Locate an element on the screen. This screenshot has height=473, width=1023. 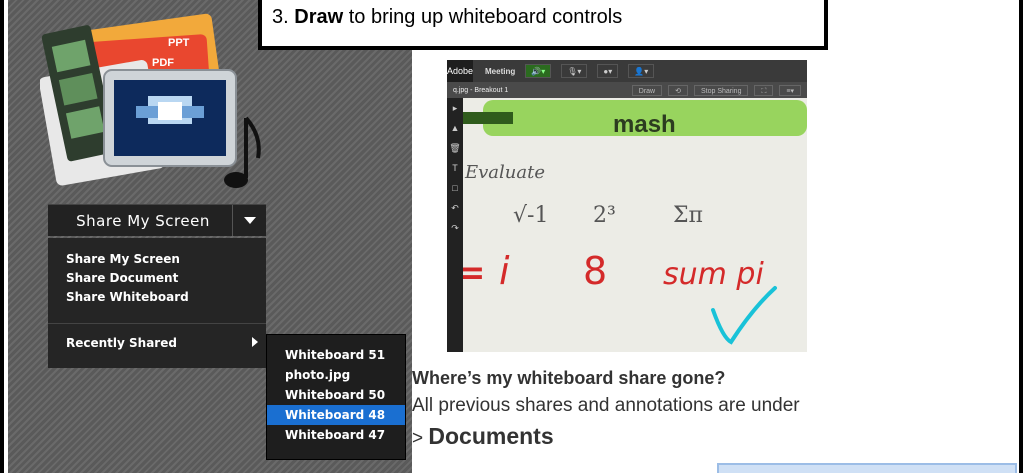
menu-item-share-screen: Share My Screen is located at coordinates (157, 259).